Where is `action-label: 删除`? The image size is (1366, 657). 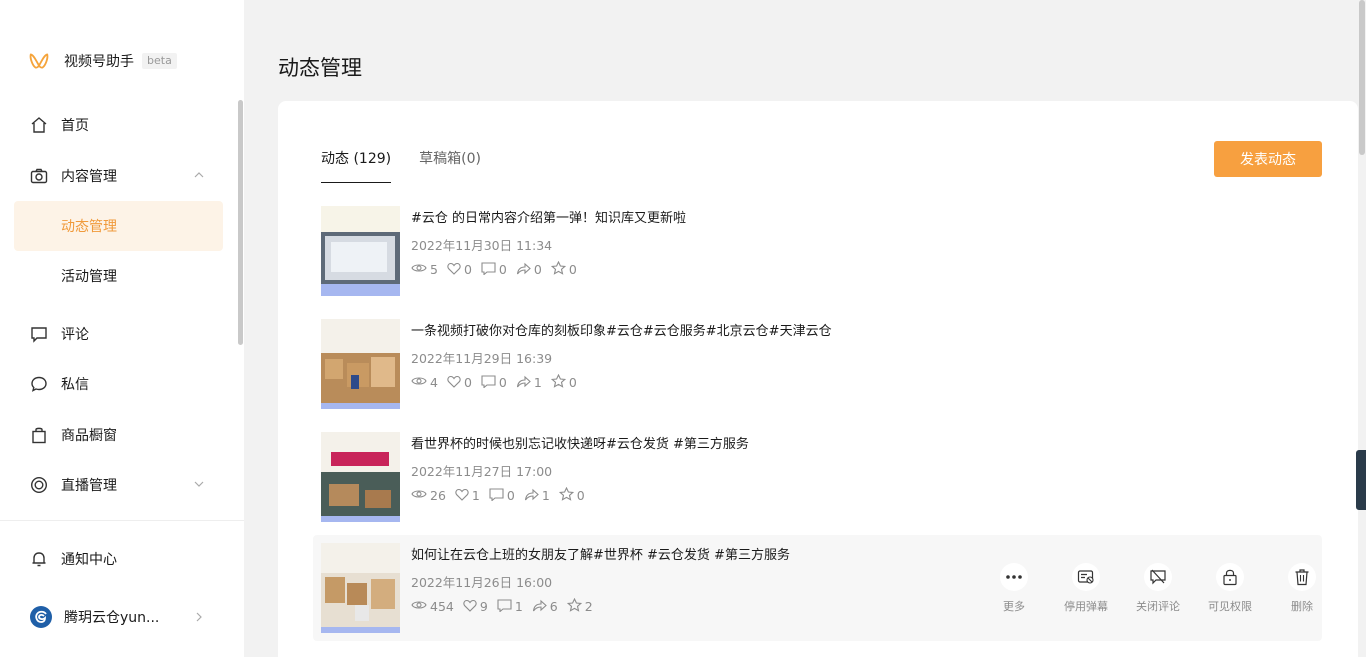
action-label: 删除 is located at coordinates (1302, 606).